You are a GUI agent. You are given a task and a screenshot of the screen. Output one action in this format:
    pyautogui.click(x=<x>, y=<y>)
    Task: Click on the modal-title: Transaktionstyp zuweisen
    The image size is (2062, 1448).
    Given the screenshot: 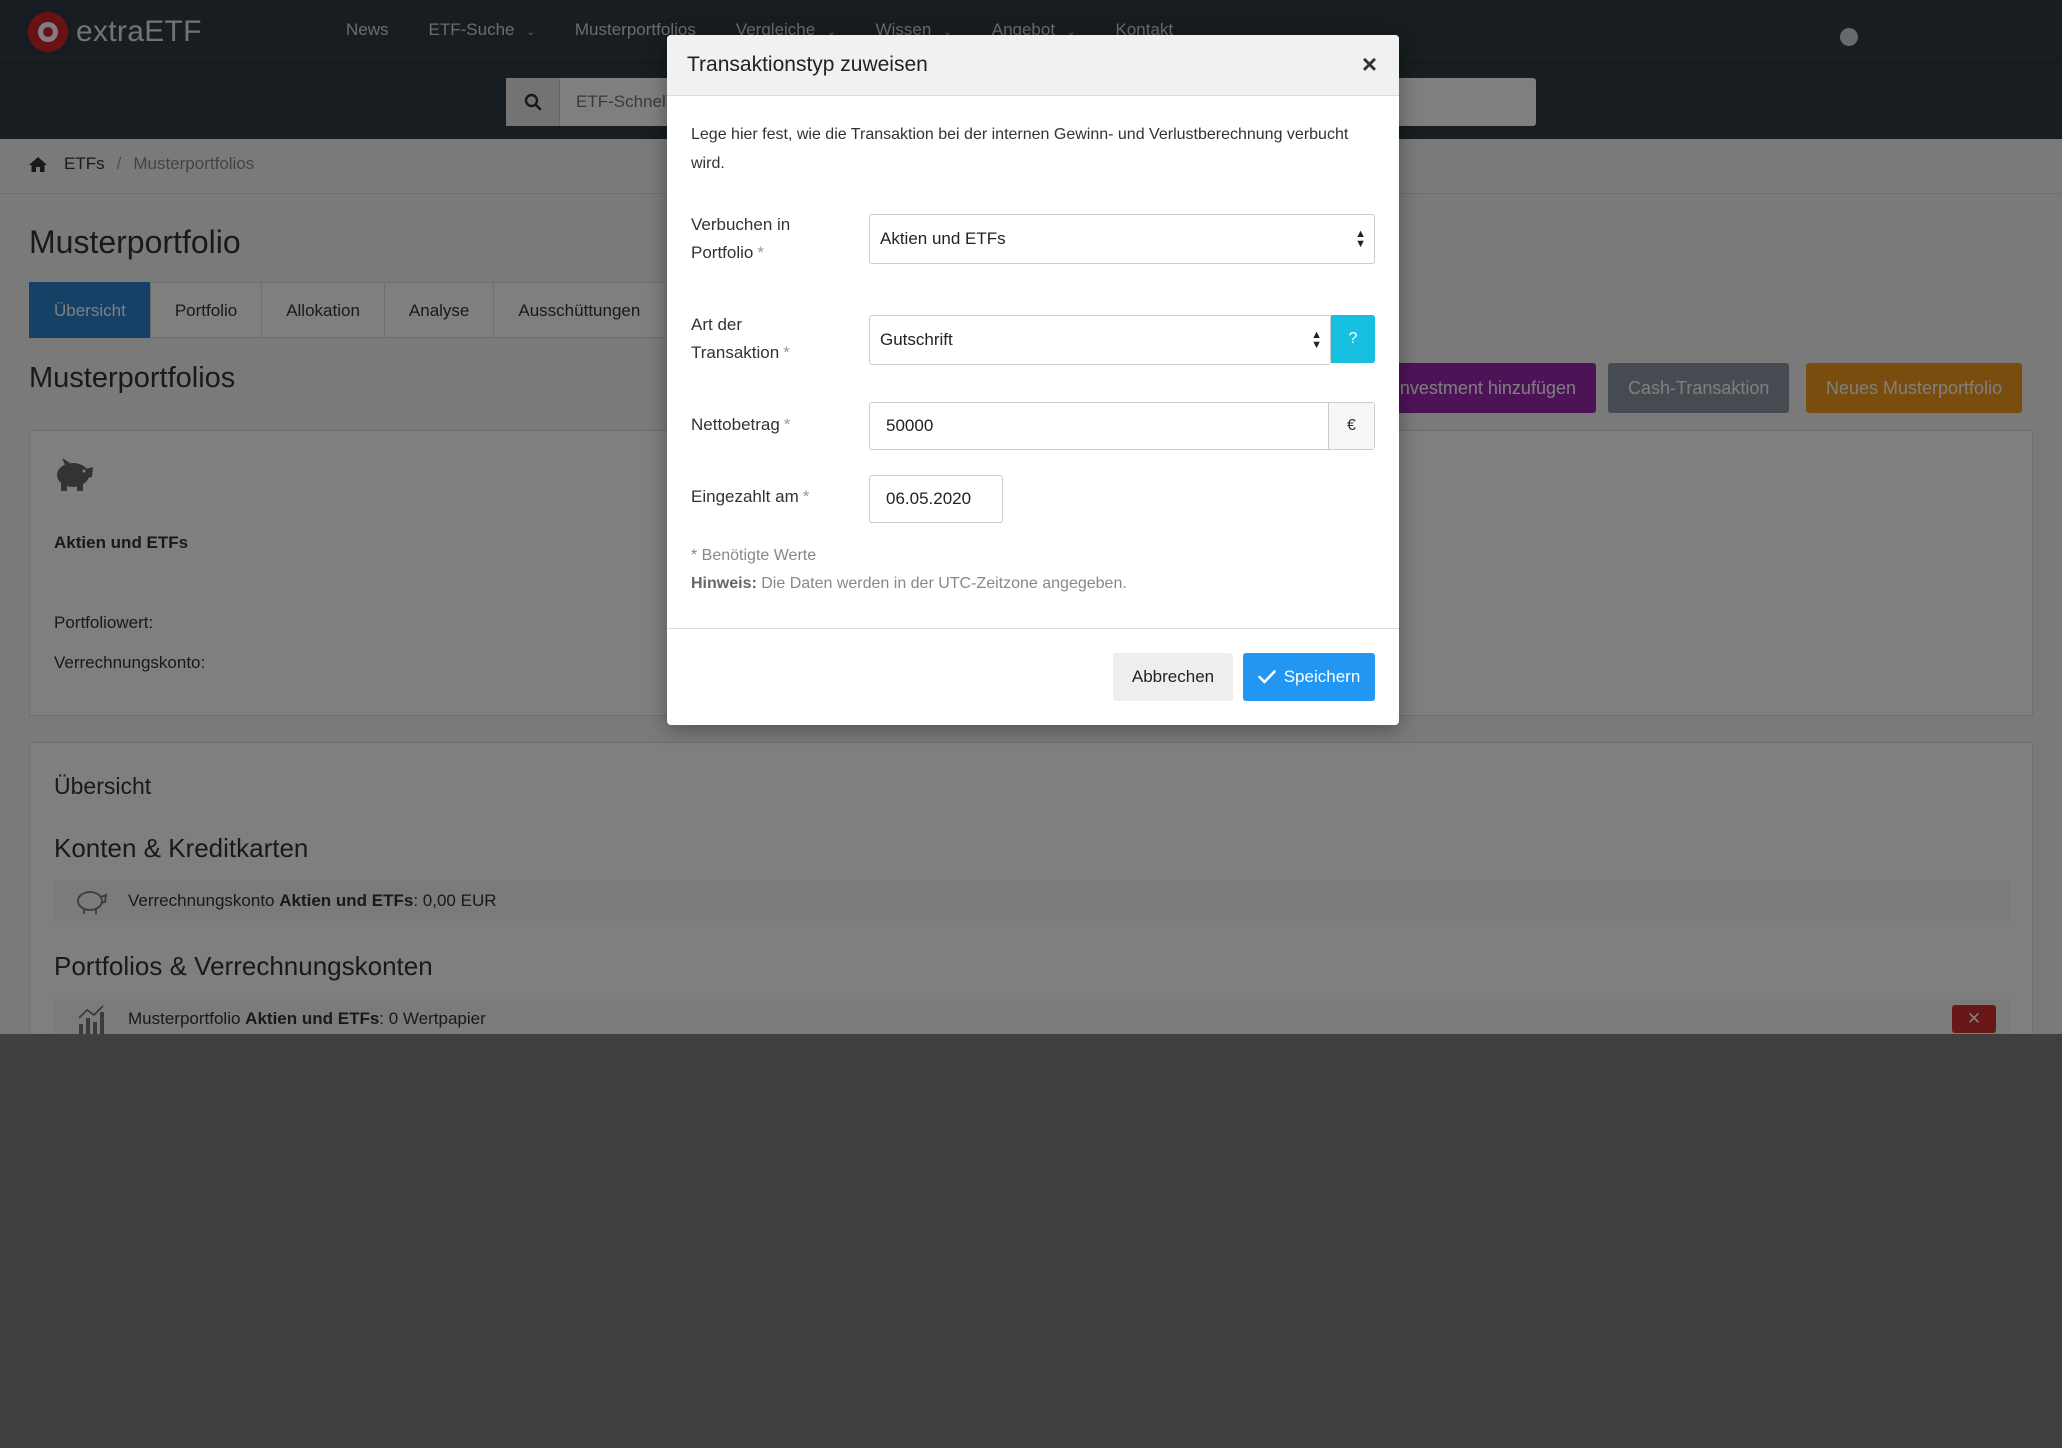 What is the action you would take?
    pyautogui.click(x=807, y=64)
    